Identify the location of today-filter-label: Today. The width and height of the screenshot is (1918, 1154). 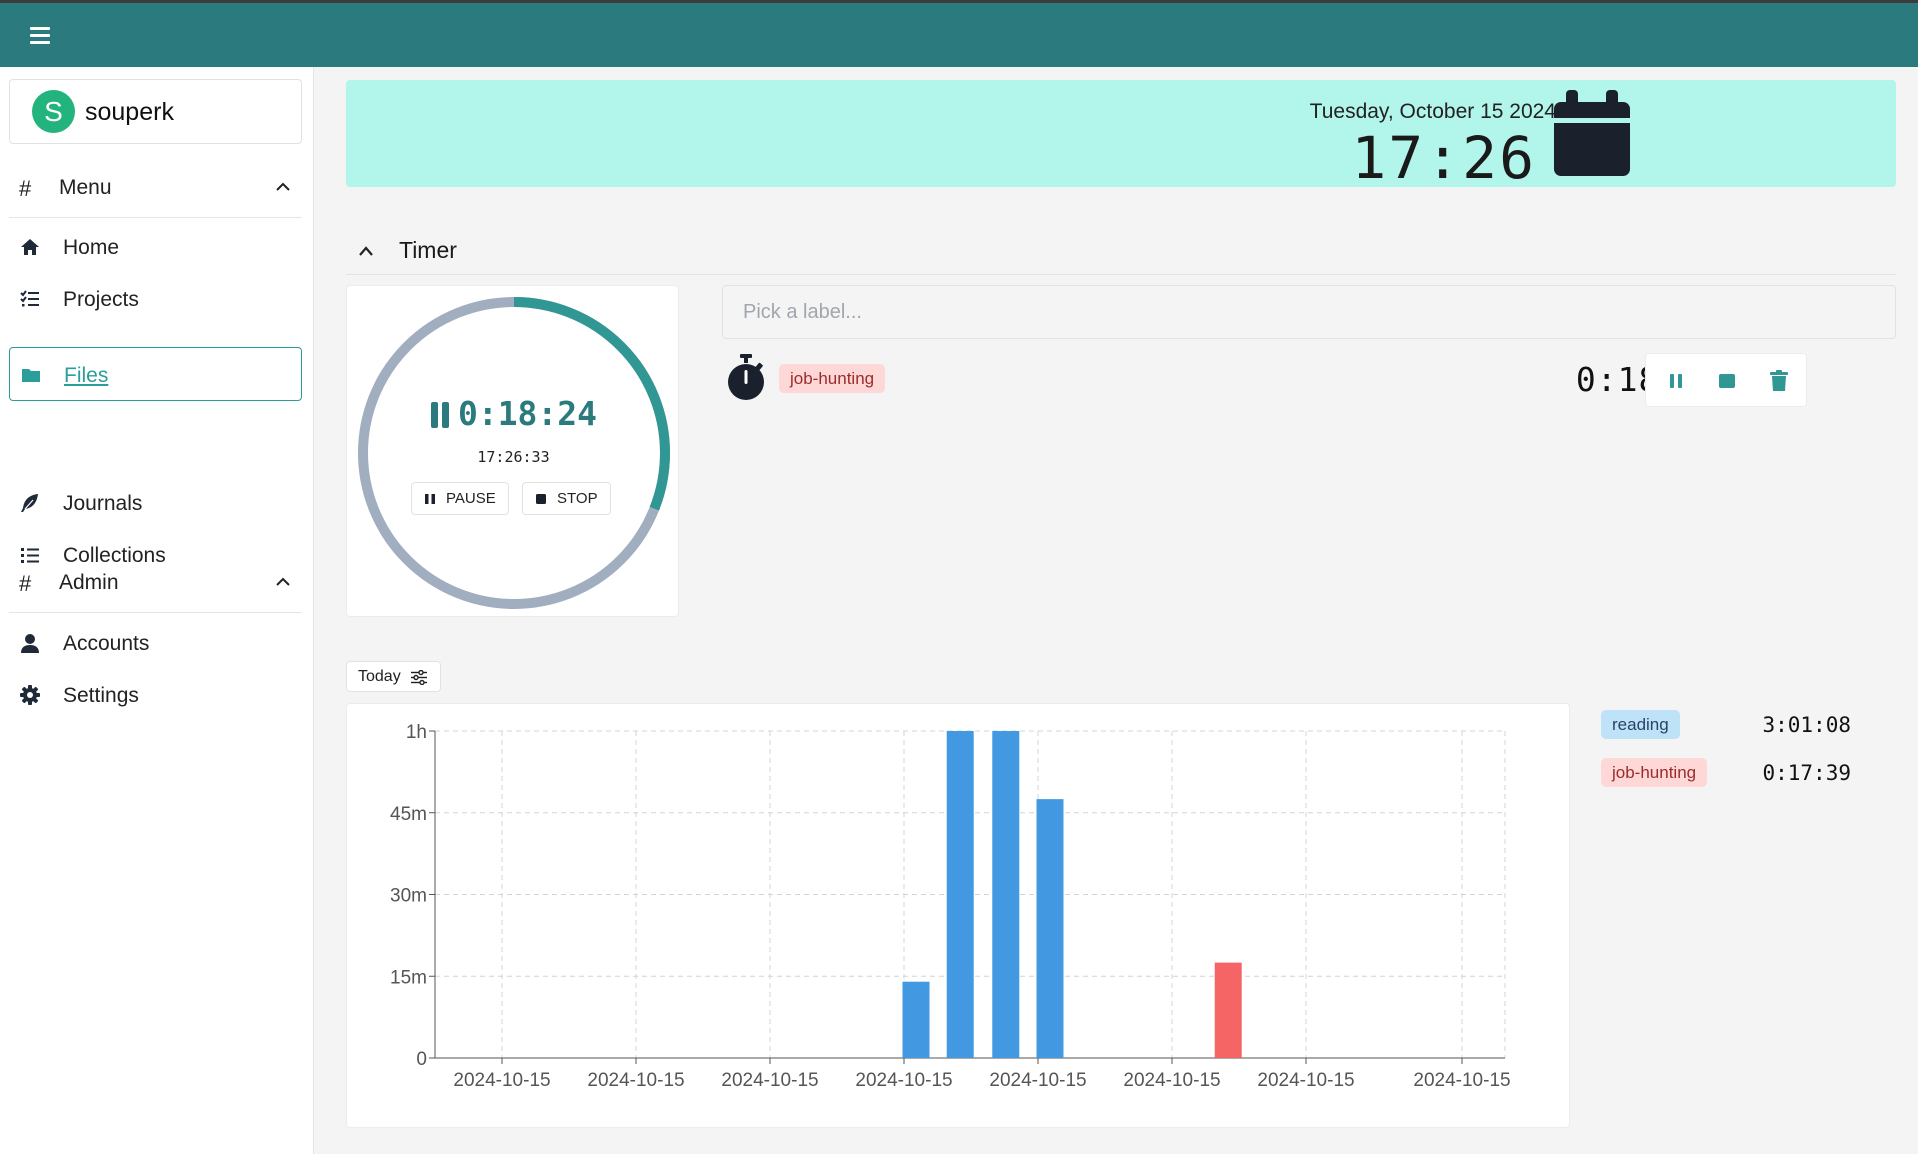
(379, 676).